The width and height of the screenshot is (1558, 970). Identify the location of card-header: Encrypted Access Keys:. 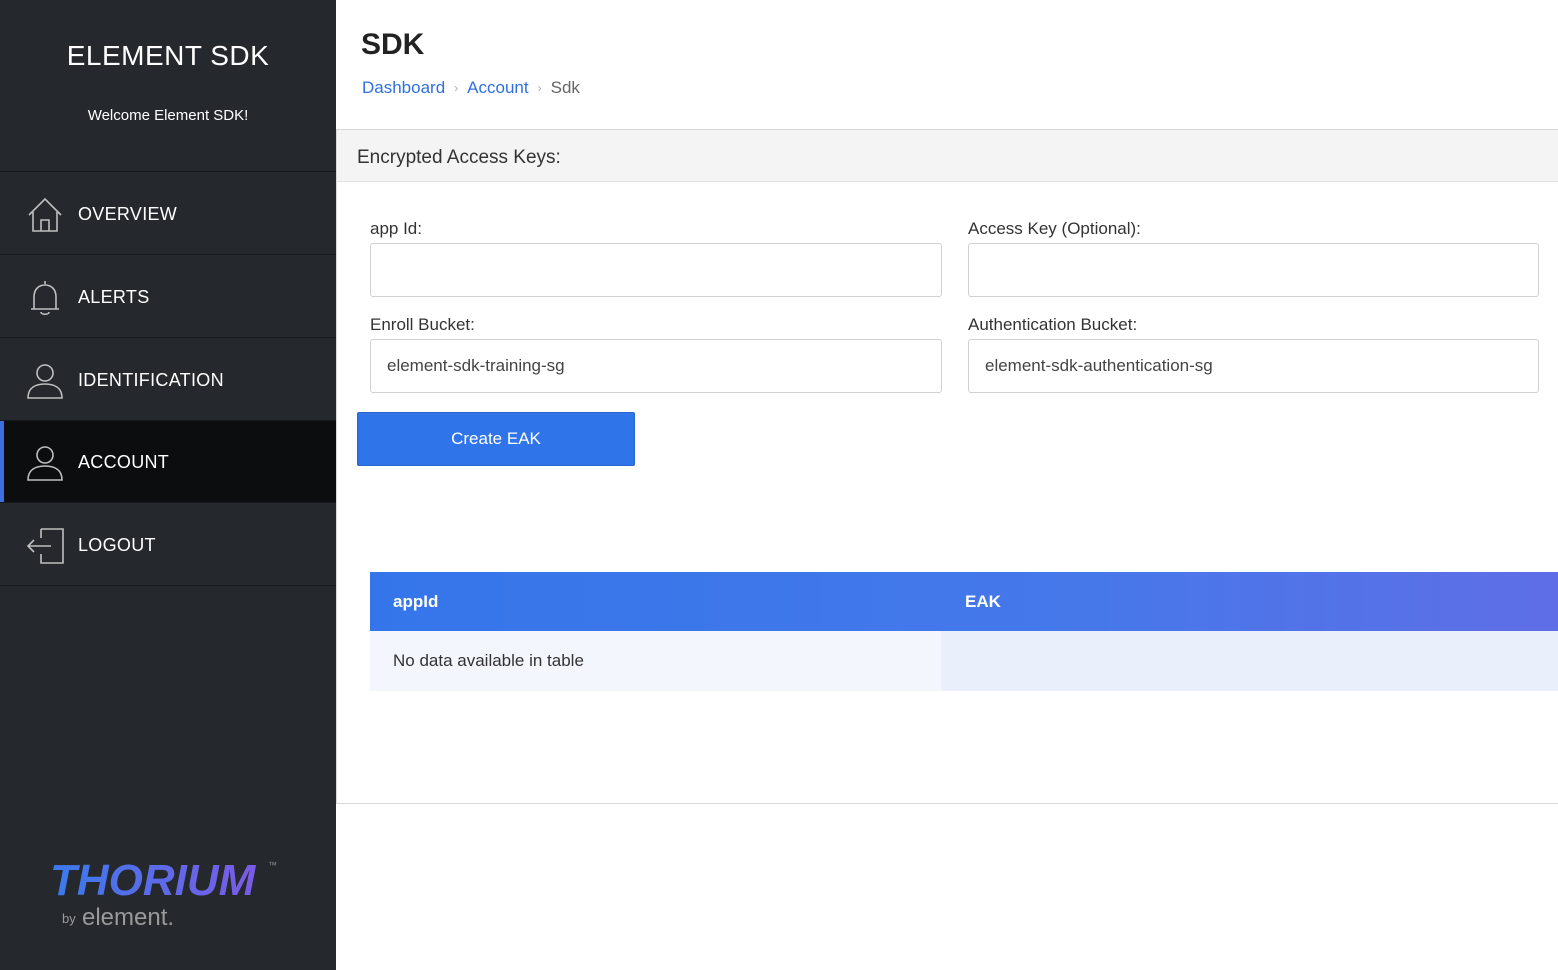
(947, 156).